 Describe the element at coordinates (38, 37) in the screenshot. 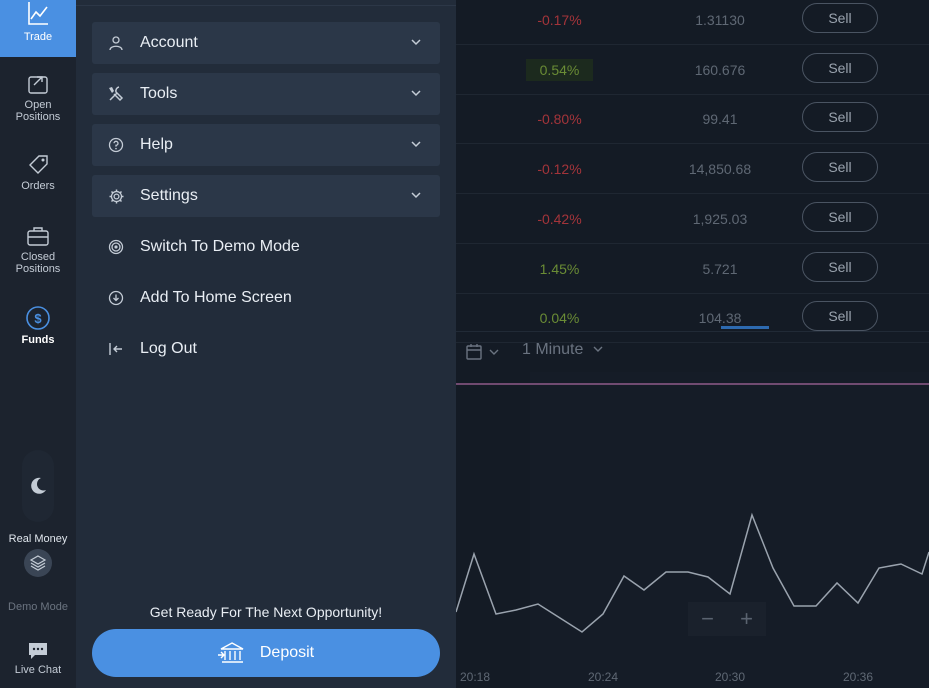

I see `nav-trade-label: Trade` at that location.